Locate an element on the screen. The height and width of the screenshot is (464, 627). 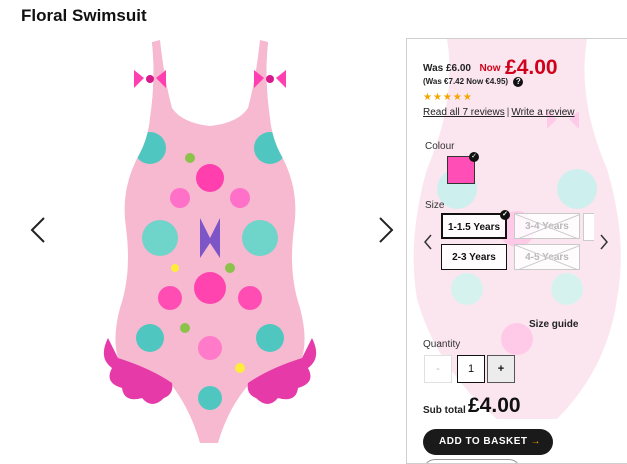
size-option-label: 1-1.5 Years is located at coordinates (474, 227).